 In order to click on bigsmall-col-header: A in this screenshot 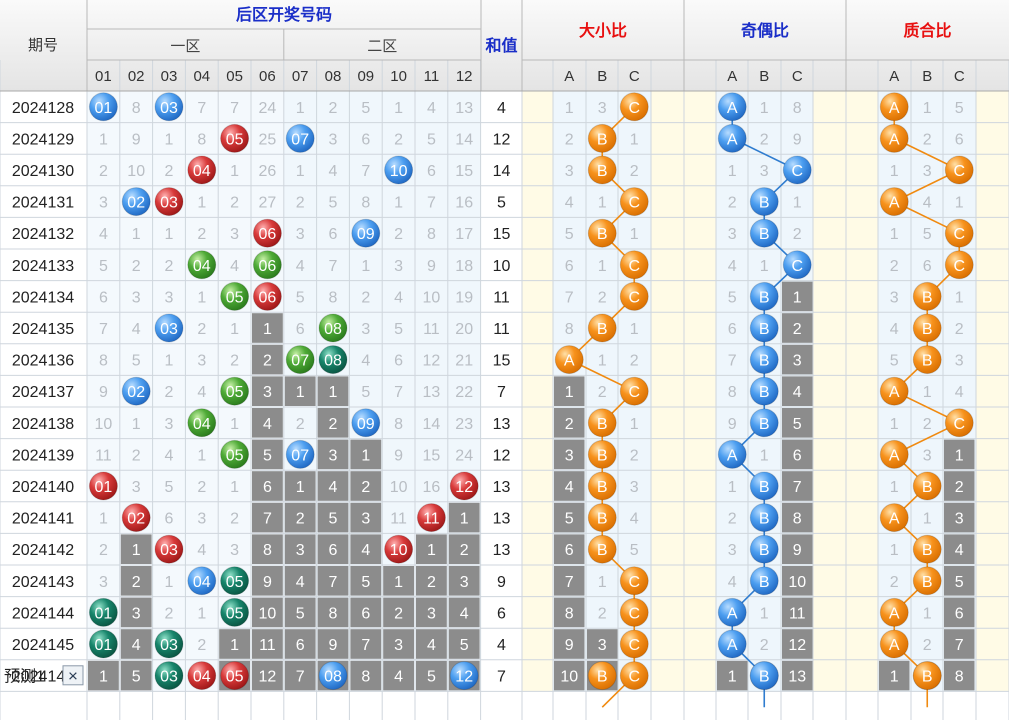, I will do `click(569, 76)`.